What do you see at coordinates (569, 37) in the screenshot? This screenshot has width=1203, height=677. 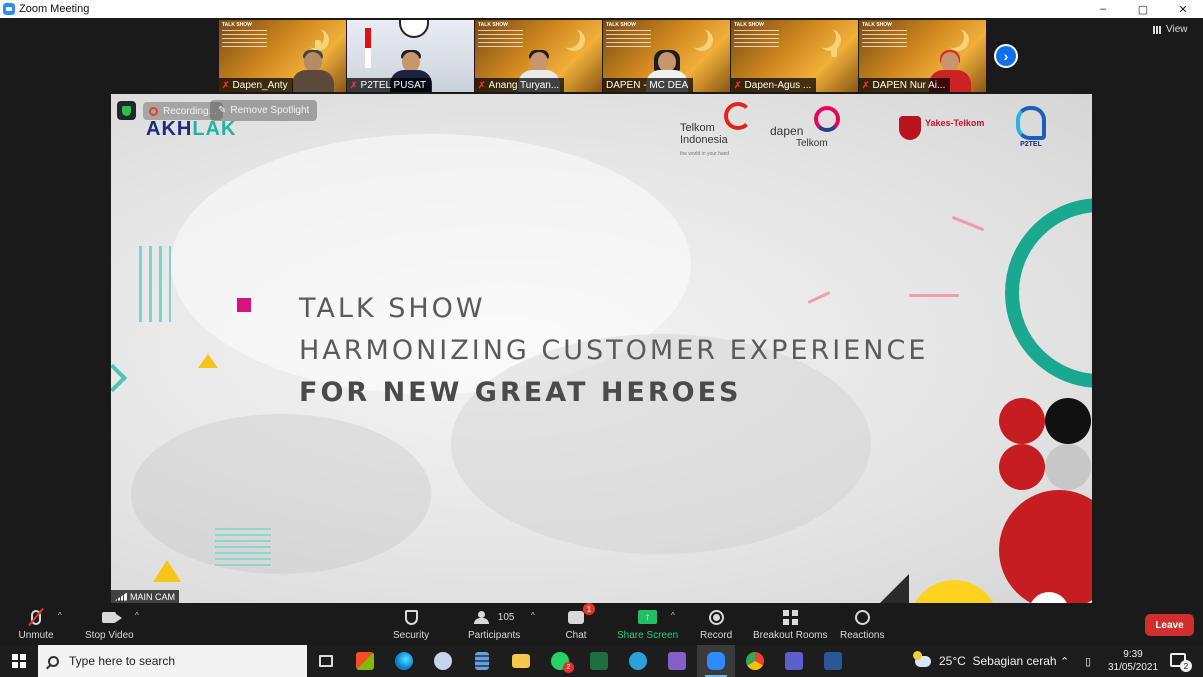 I see `crescent-moon-icon` at bounding box center [569, 37].